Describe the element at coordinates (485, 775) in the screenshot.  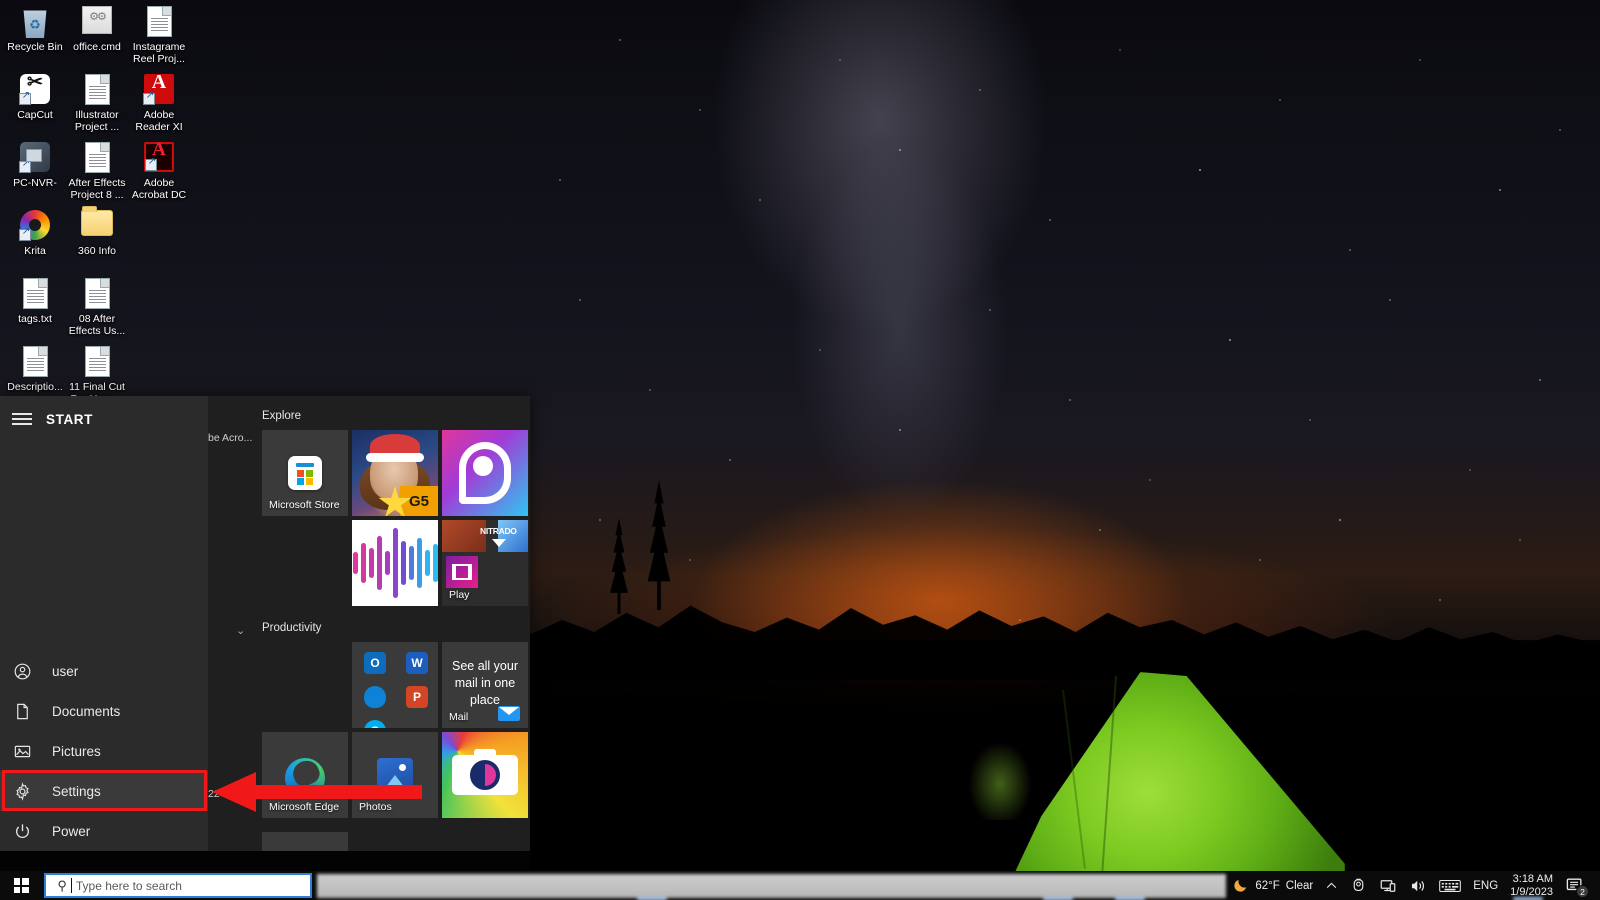
I see `tile-camera` at that location.